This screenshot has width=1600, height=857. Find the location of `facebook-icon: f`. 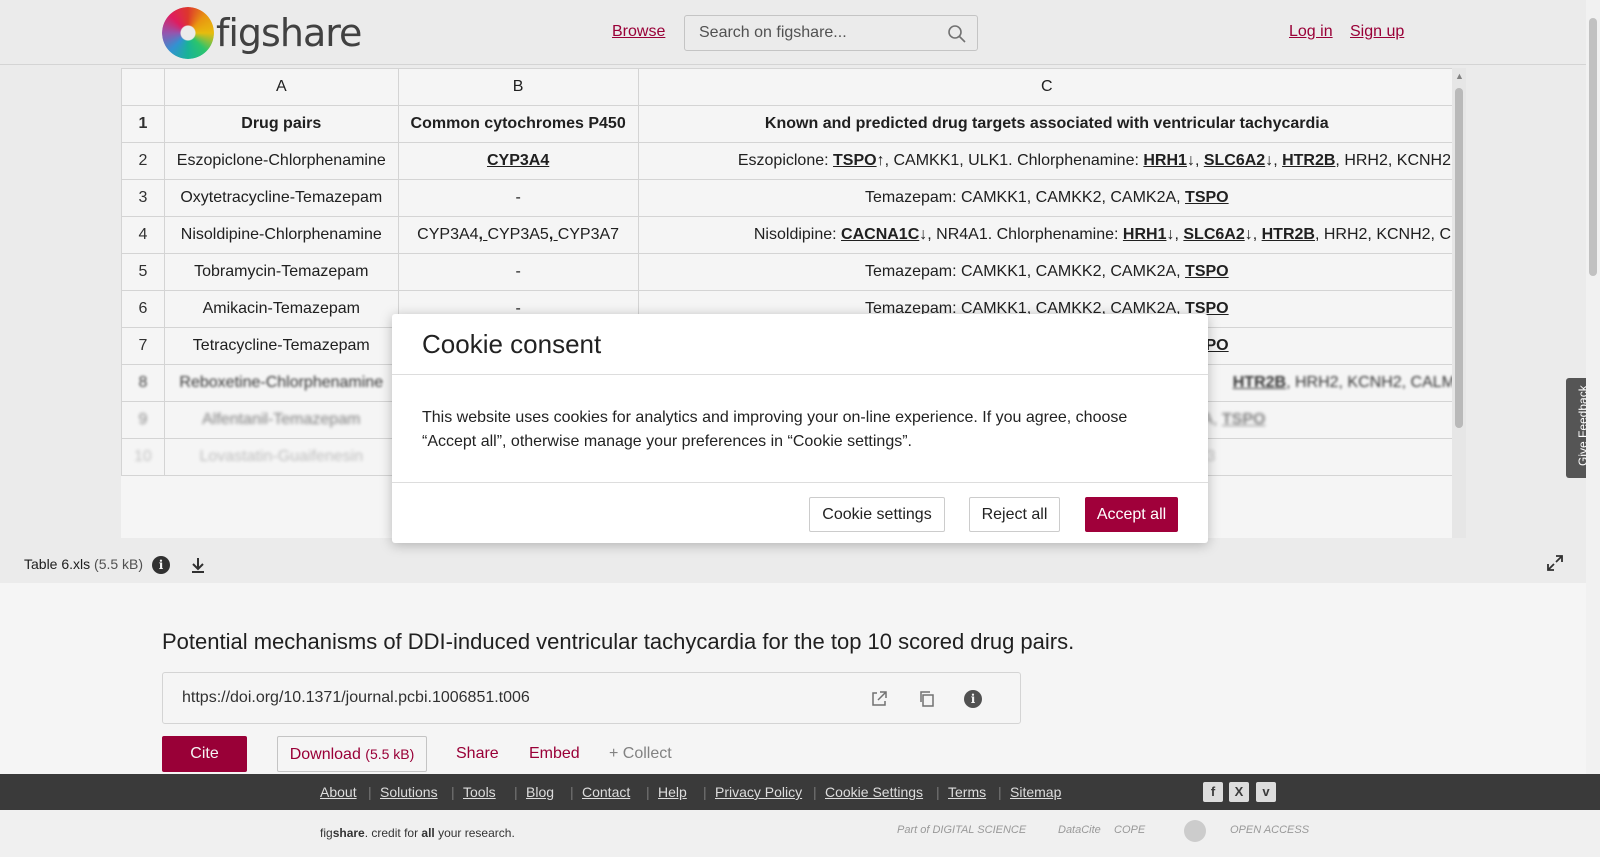

facebook-icon: f is located at coordinates (1213, 792).